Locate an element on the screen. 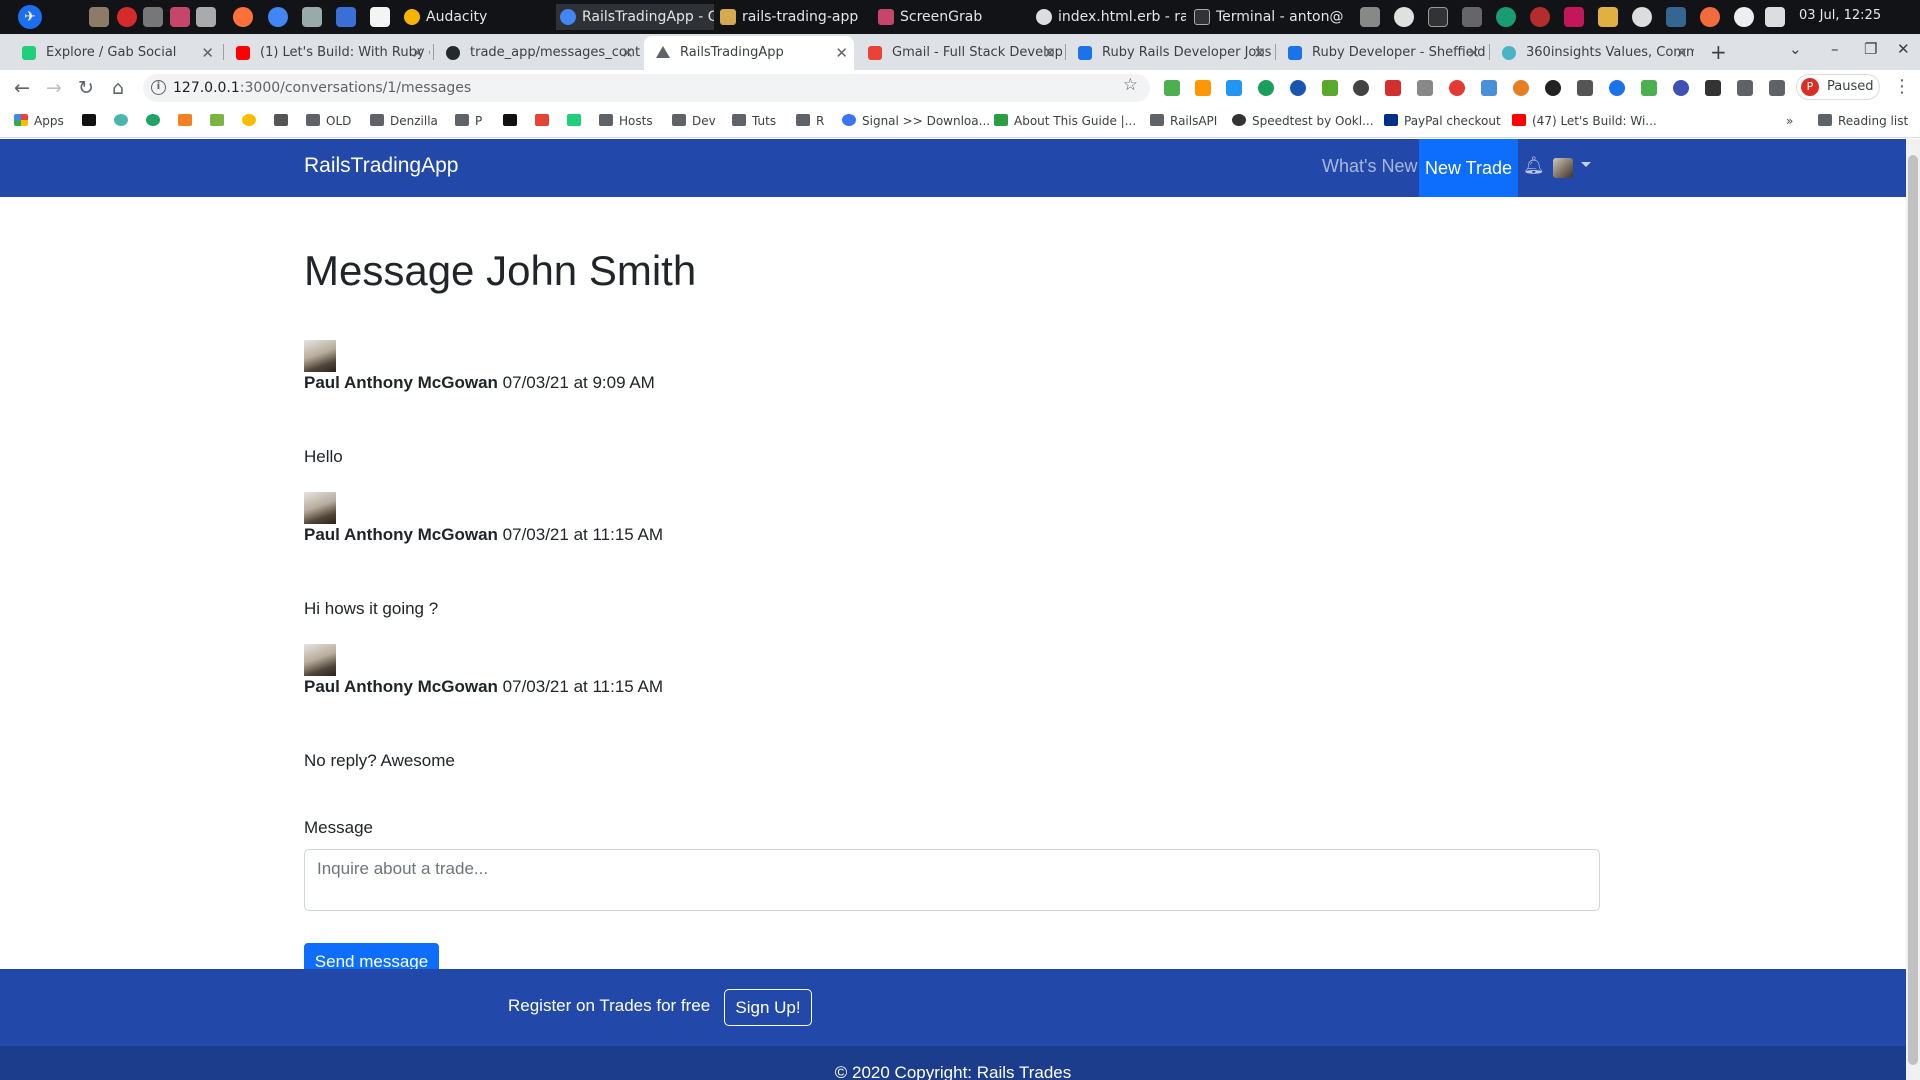 The width and height of the screenshot is (1920, 1080). page-scrollbar is located at coordinates (1913, 609).